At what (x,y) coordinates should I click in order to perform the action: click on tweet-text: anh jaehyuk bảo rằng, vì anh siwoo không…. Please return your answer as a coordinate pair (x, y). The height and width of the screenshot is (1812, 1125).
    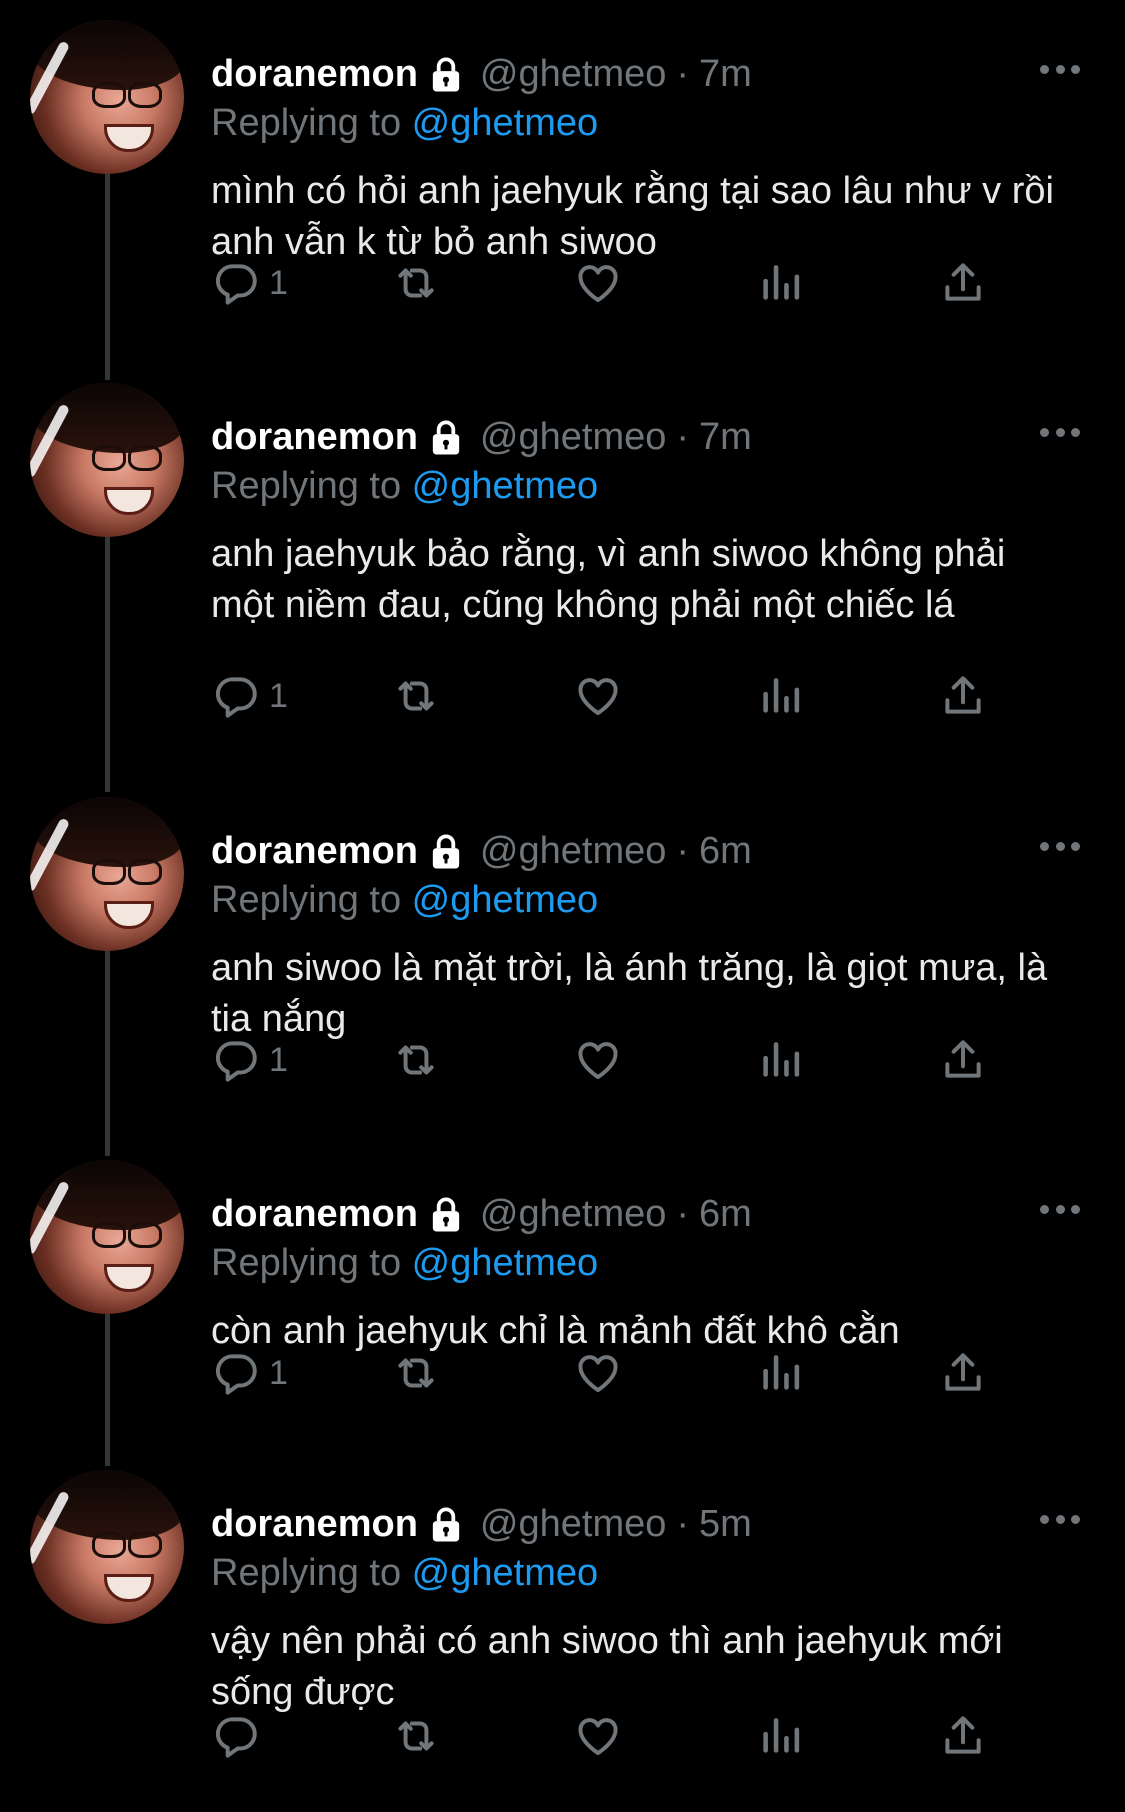
    Looking at the image, I should click on (608, 579).